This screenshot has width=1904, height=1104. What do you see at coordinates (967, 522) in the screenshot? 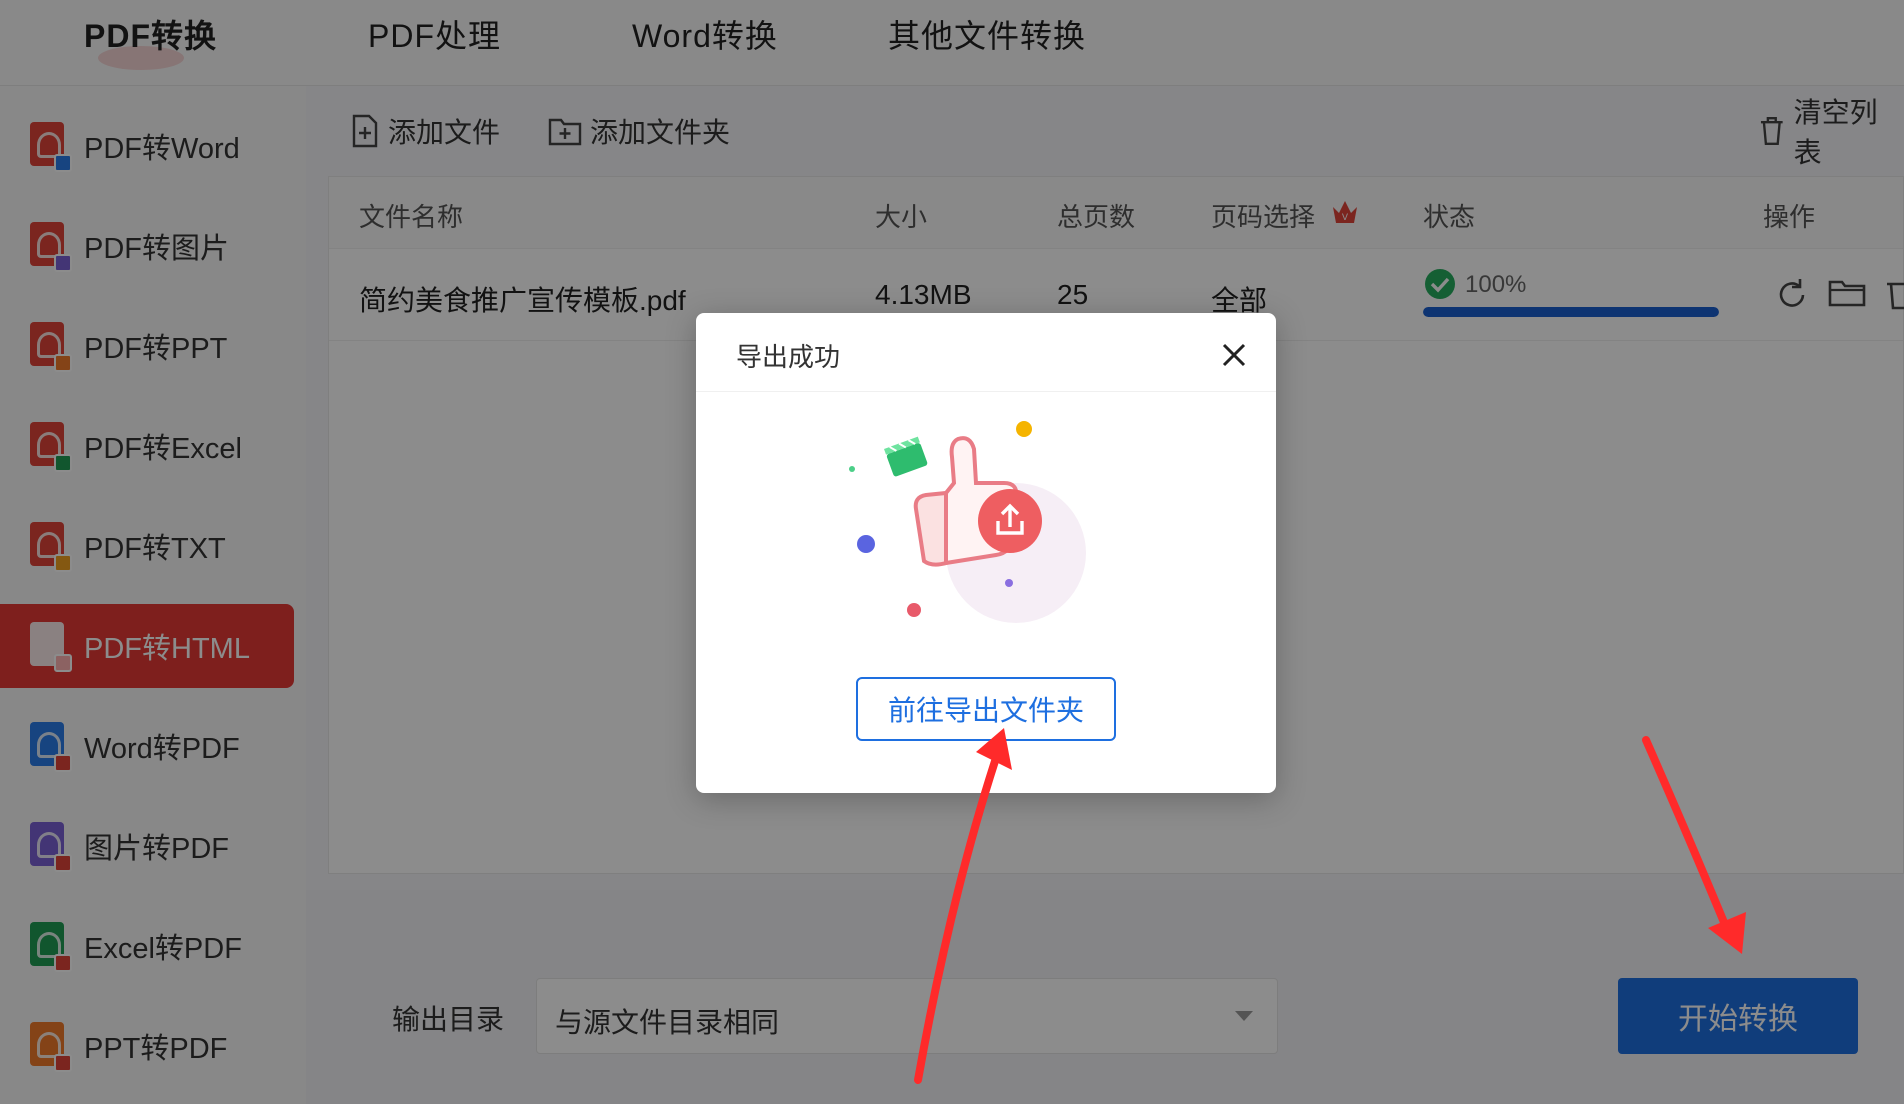
I see `thumbs-up-illustration` at bounding box center [967, 522].